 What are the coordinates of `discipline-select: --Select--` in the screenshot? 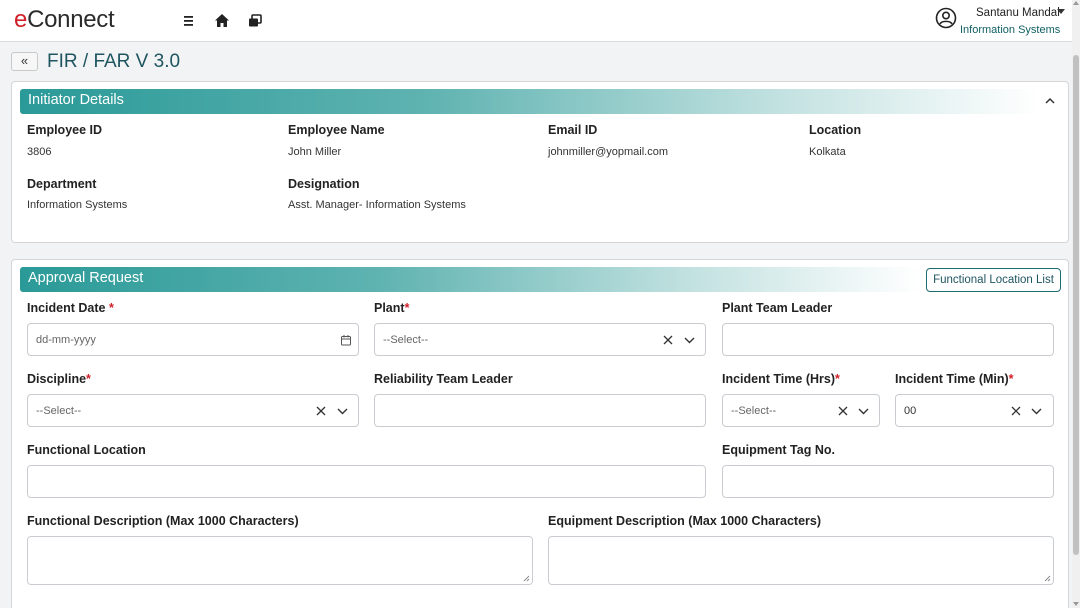 It's located at (193, 410).